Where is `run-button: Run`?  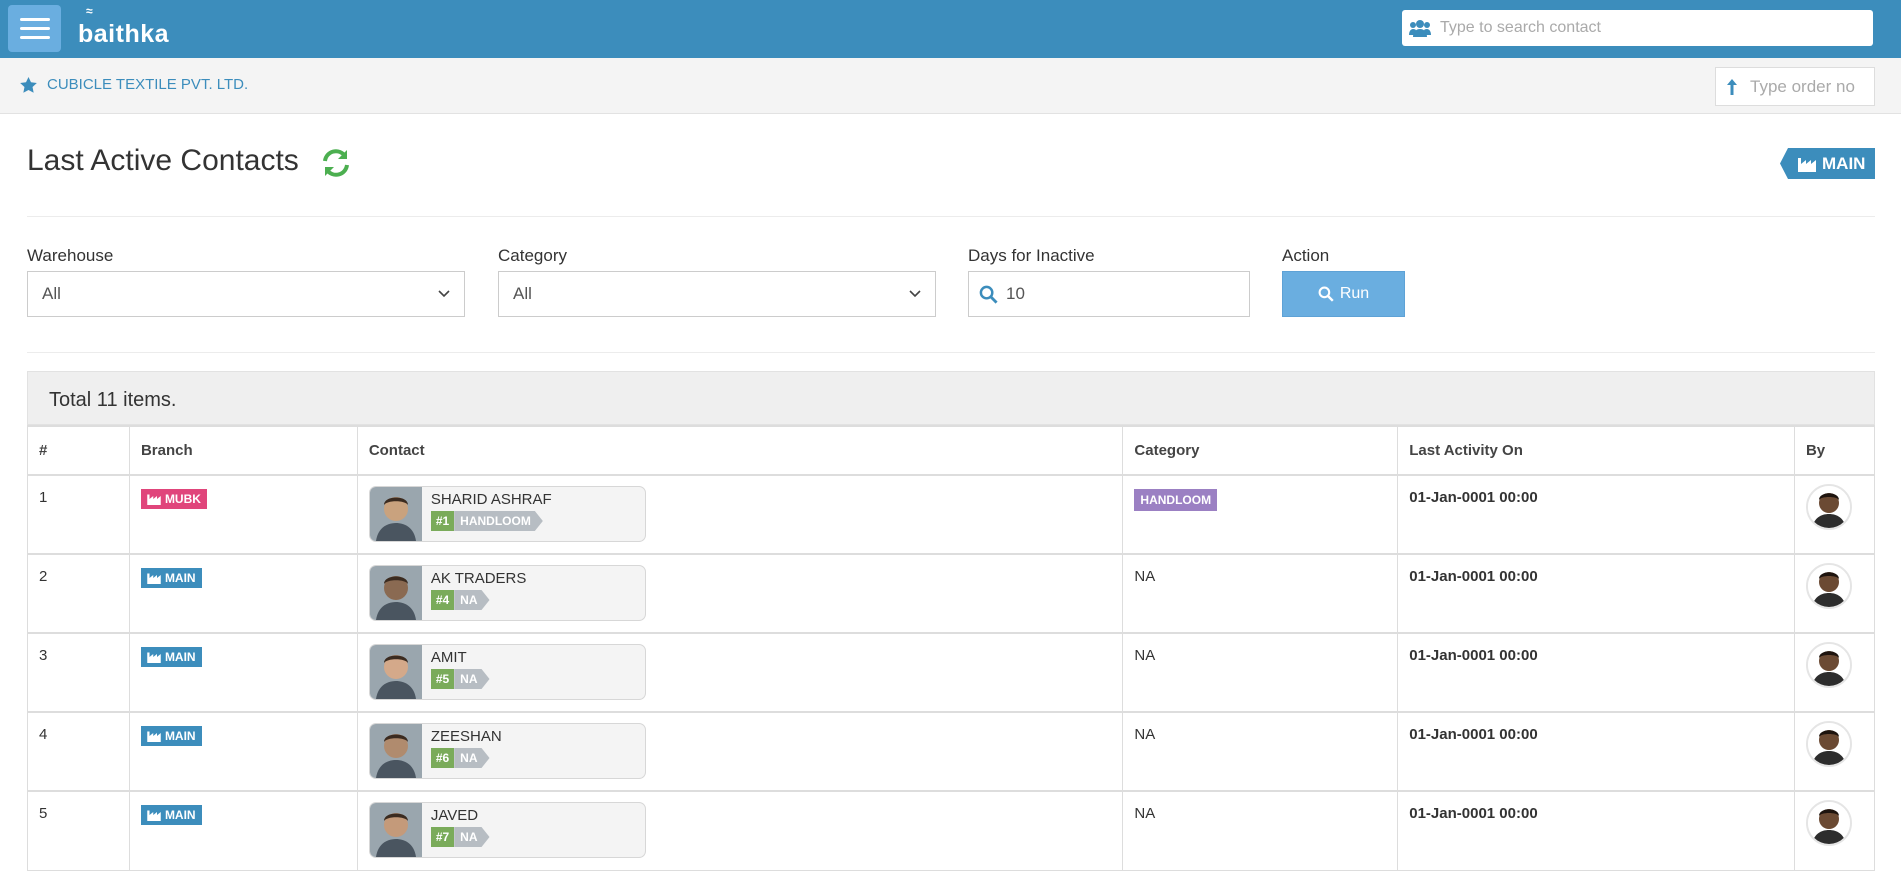 run-button: Run is located at coordinates (1343, 294).